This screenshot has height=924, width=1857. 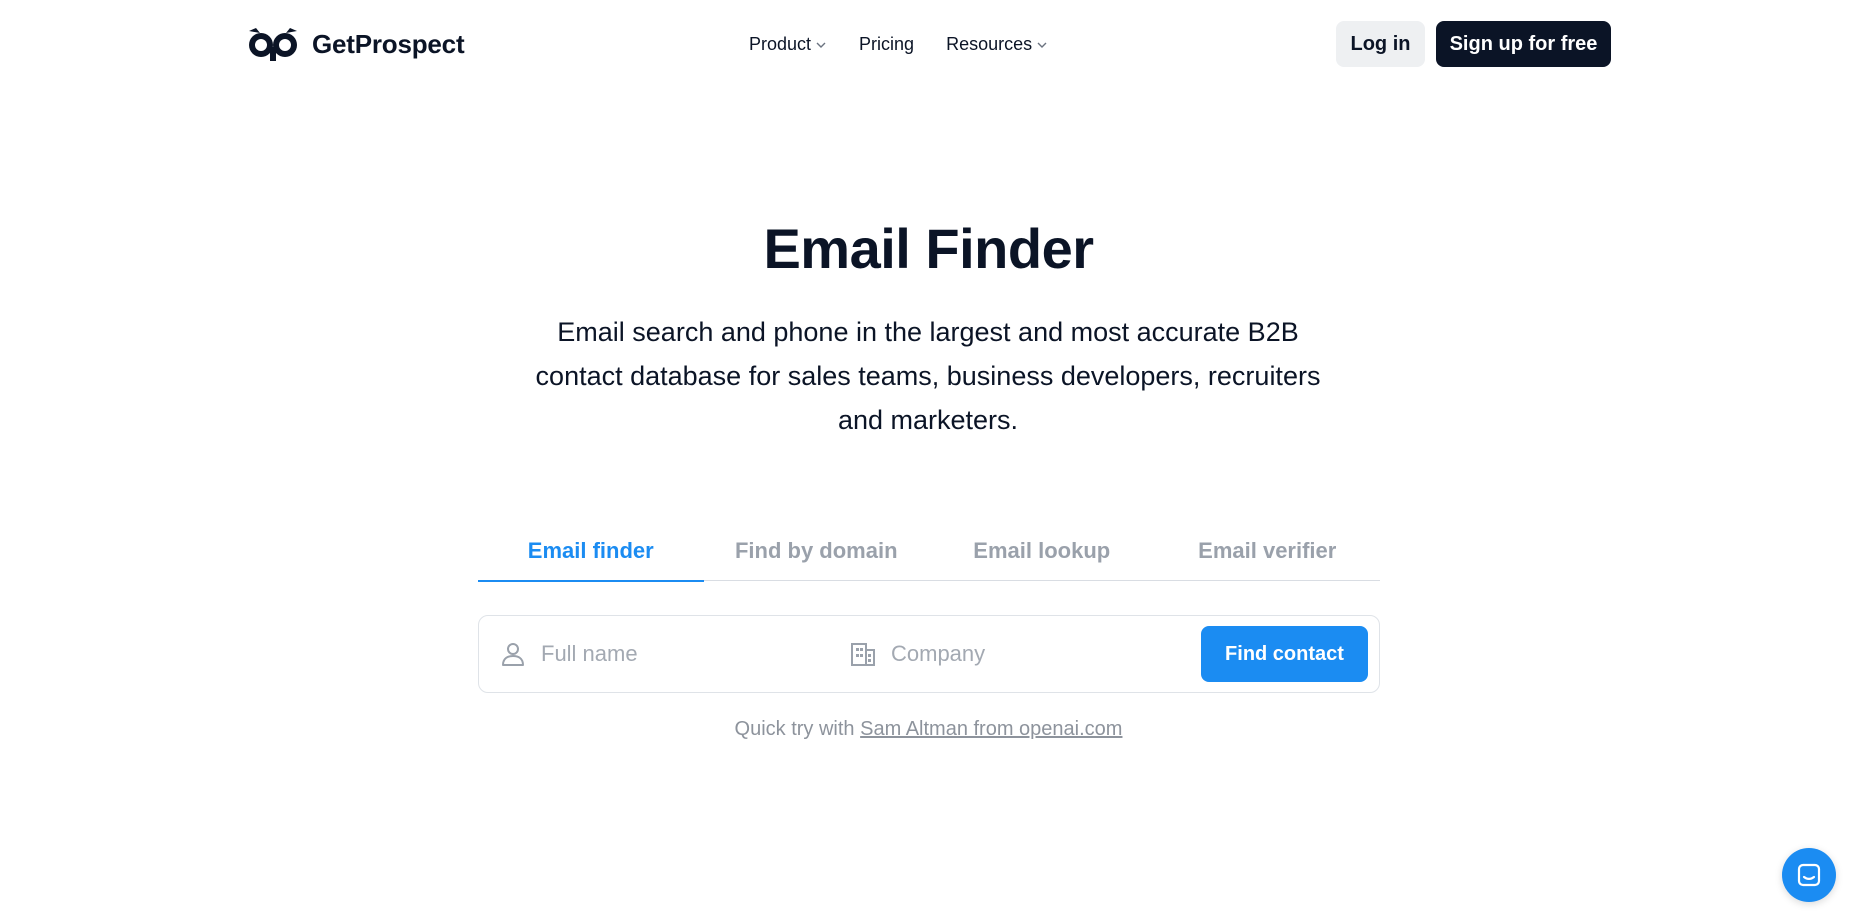 What do you see at coordinates (1284, 654) in the screenshot?
I see `find-contact-button: Find contact` at bounding box center [1284, 654].